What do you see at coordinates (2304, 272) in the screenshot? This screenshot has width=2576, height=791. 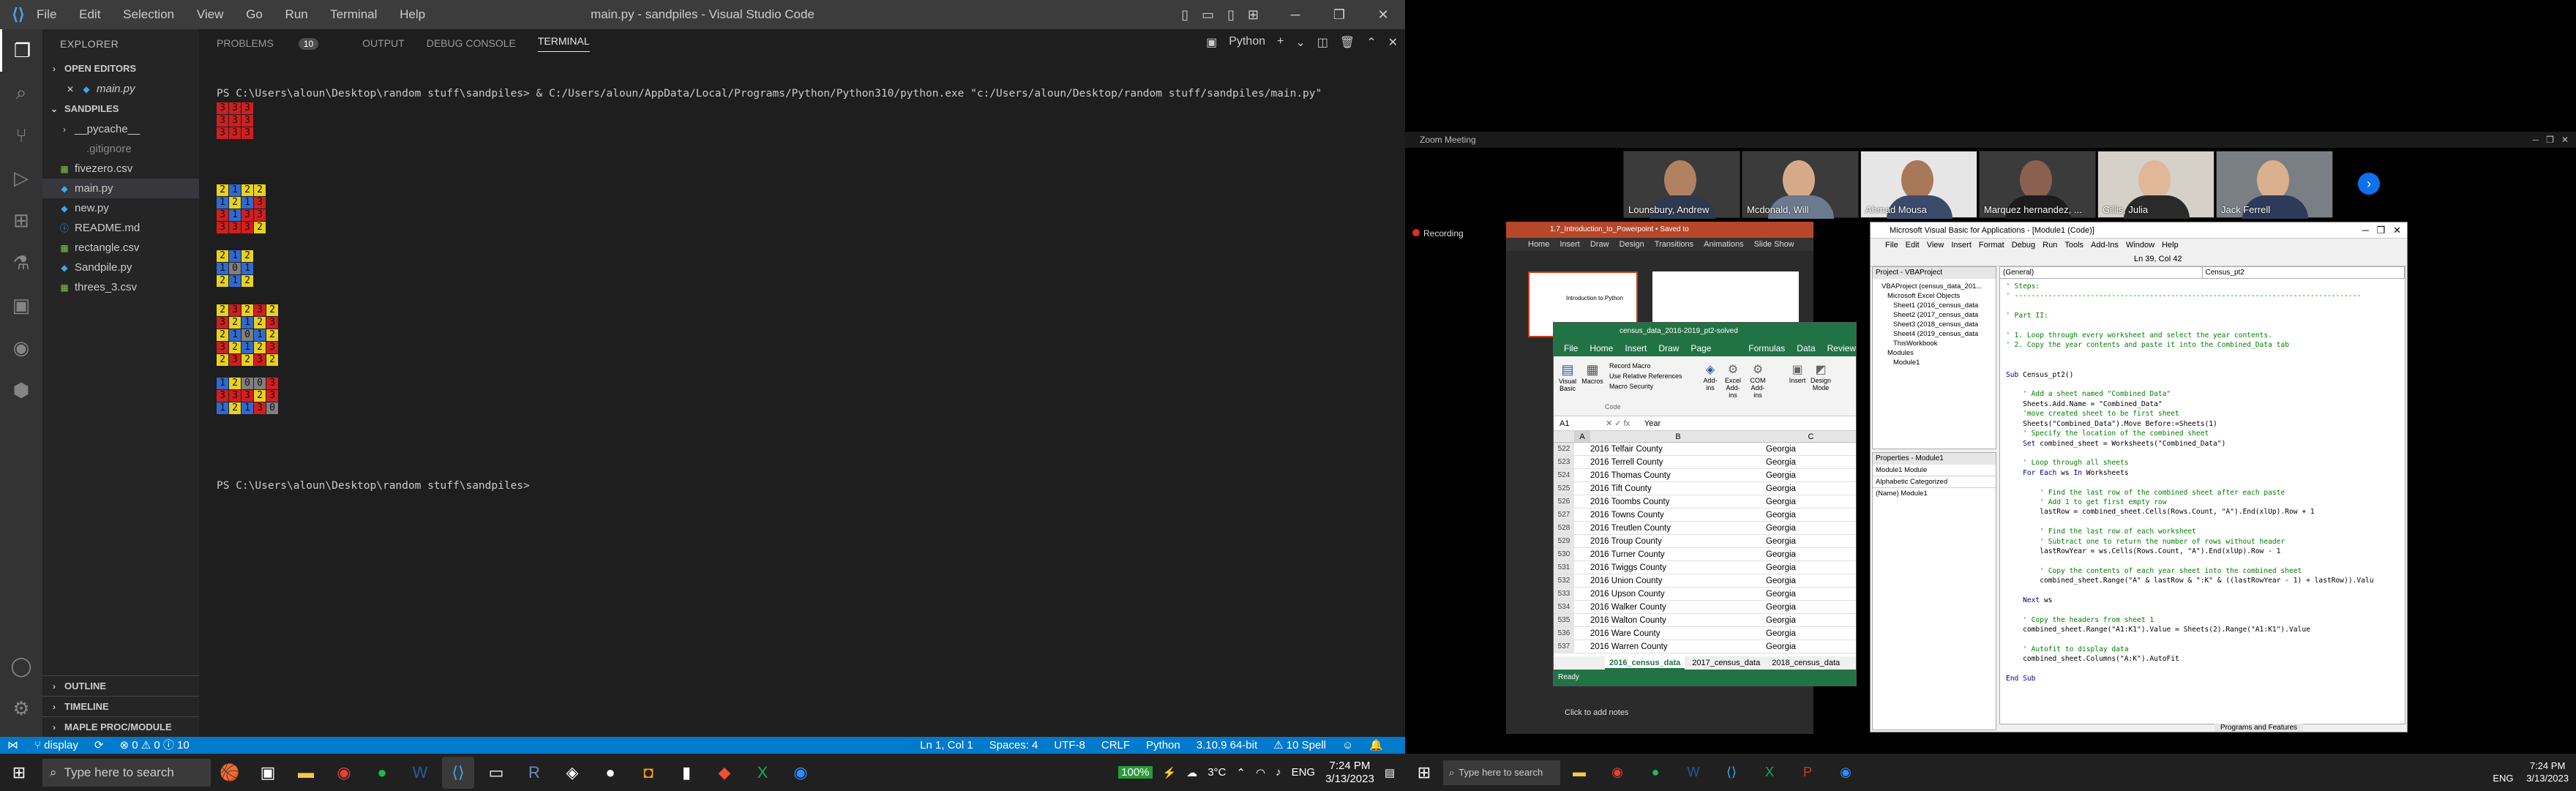 I see `procedure-dropdown: Census_pt2` at bounding box center [2304, 272].